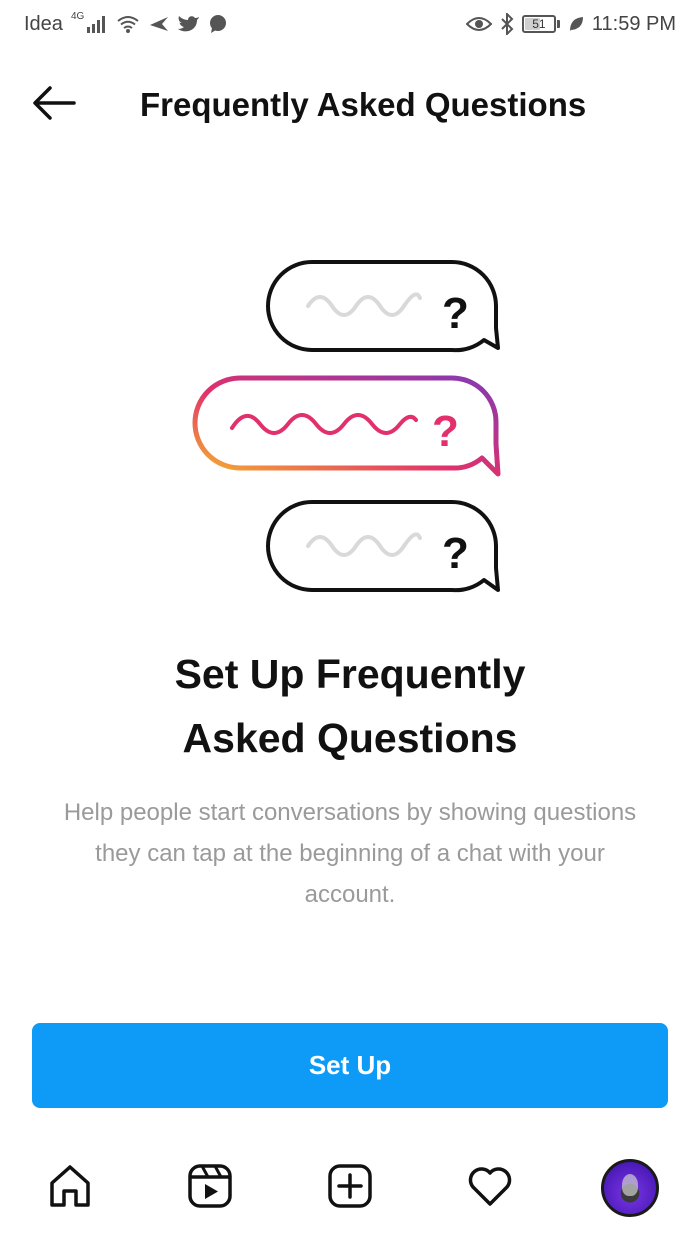 The image size is (700, 1243). Describe the element at coordinates (350, 706) in the screenshot. I see `main-heading: Set Up Frequently Asked Questions` at that location.